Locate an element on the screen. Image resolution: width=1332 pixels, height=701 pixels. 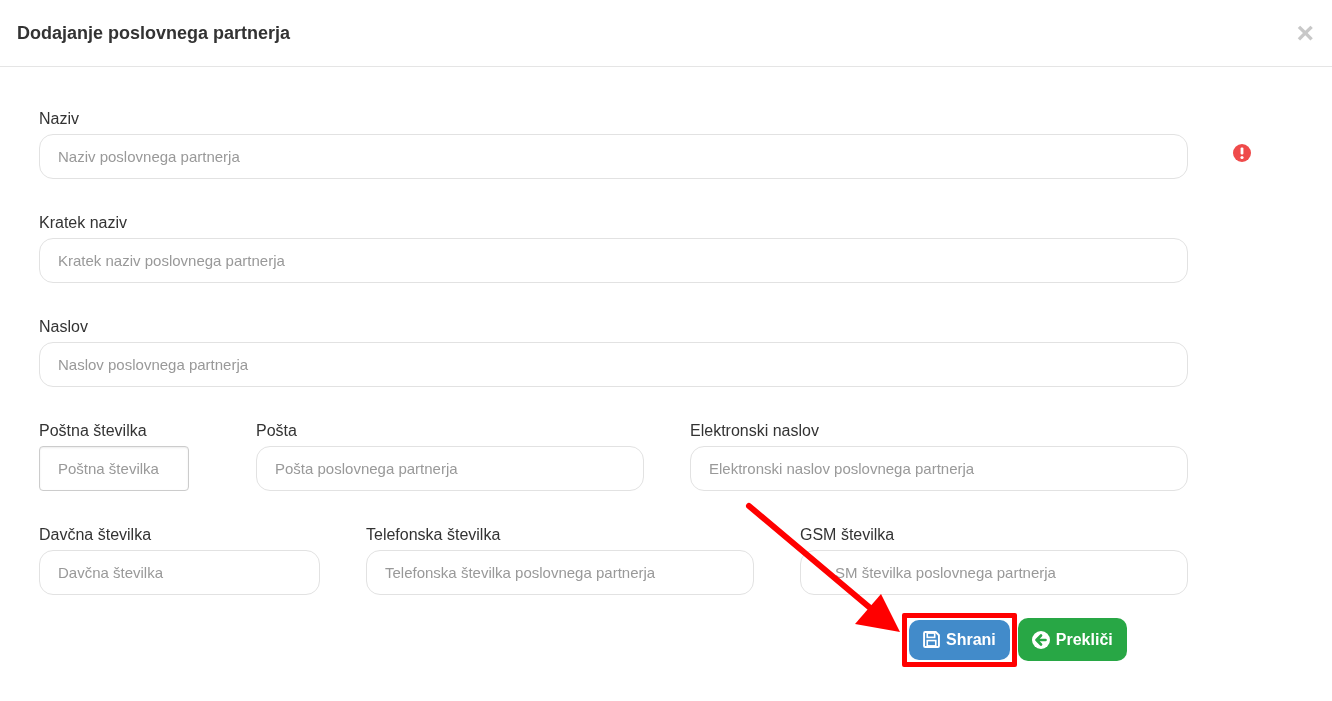
input-field: SM številka poslovnega partnerja is located at coordinates (994, 572).